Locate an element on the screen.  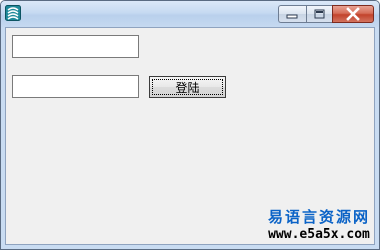
watermark: 易语言资源网 www.e5a5x.com is located at coordinates (318, 225).